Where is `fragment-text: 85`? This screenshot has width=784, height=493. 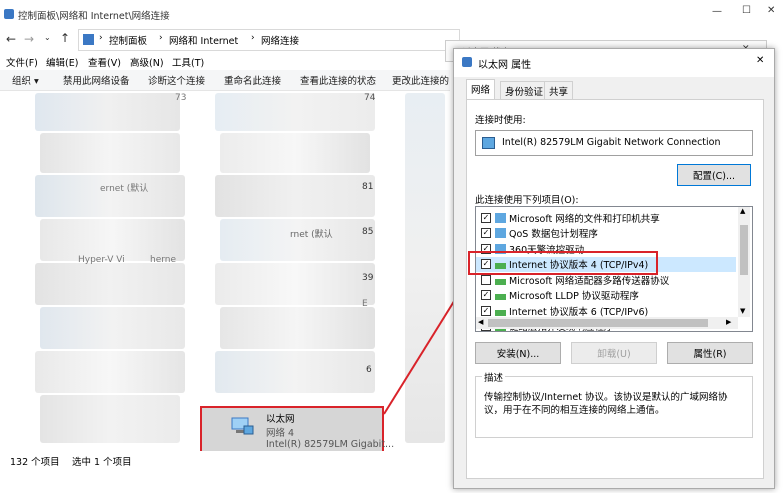
fragment-text: 85 is located at coordinates (368, 232).